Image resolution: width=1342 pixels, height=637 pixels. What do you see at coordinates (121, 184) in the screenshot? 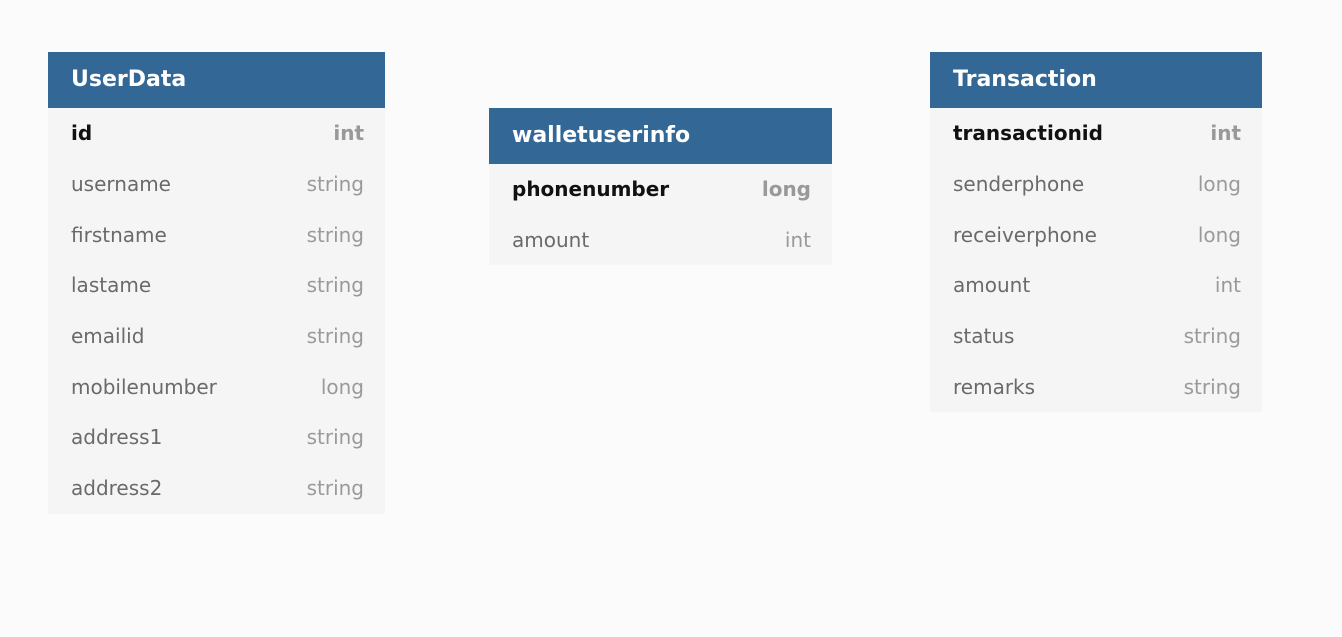
I see `field-name: username` at bounding box center [121, 184].